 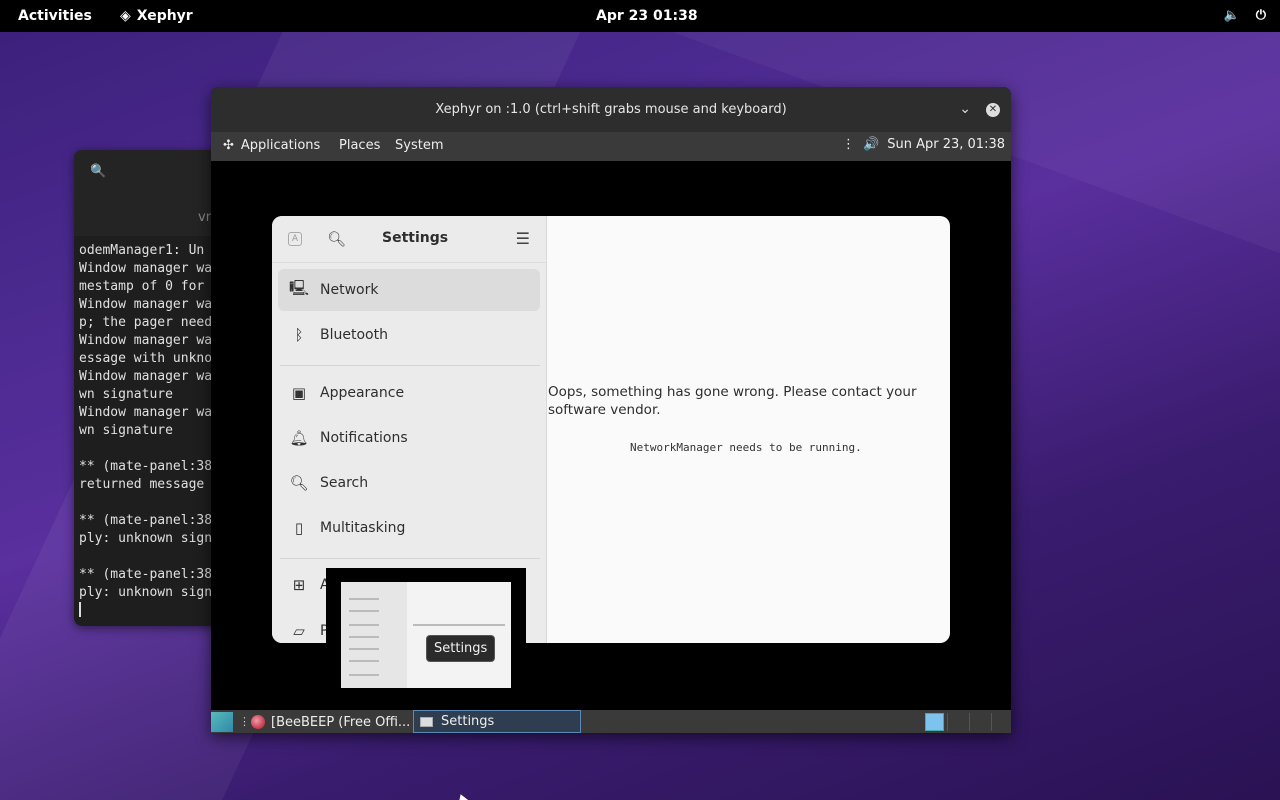 I want to click on terminal-line: p; the pager need, so click(x=146, y=322).